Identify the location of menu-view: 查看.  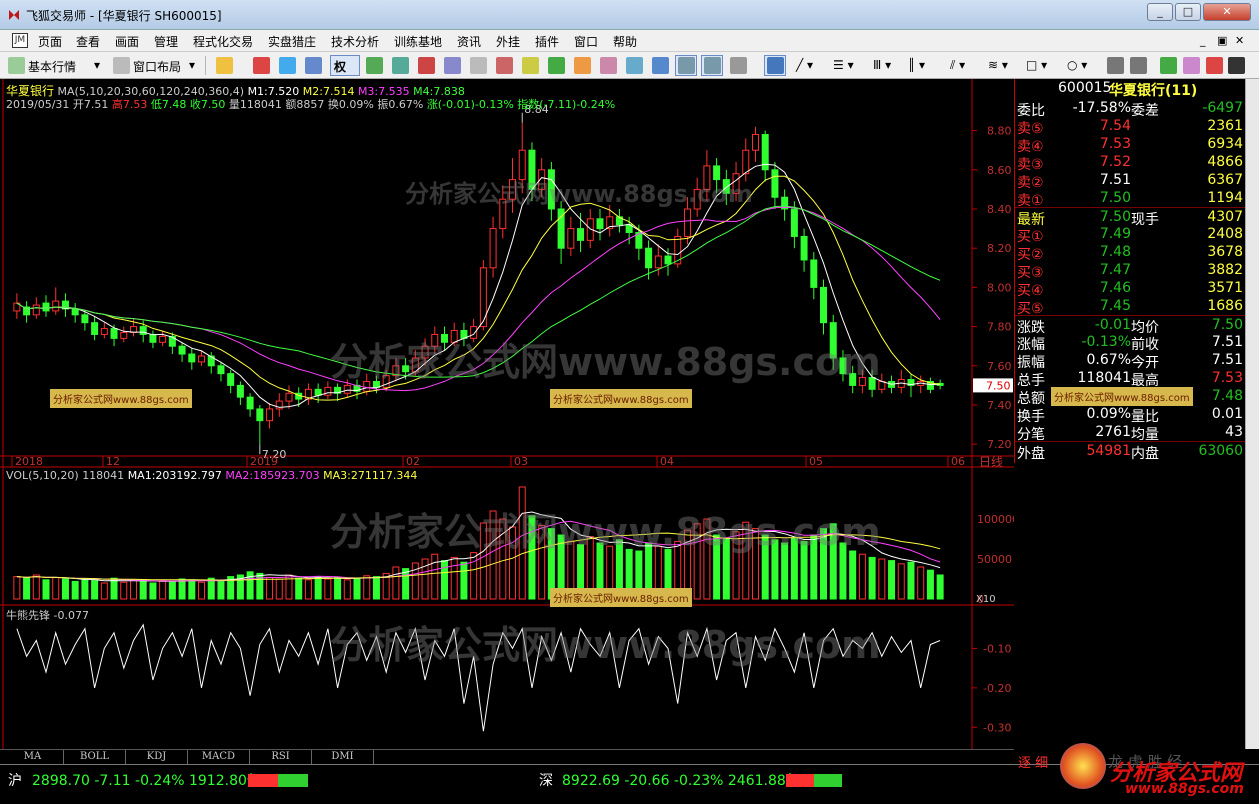
(88, 41).